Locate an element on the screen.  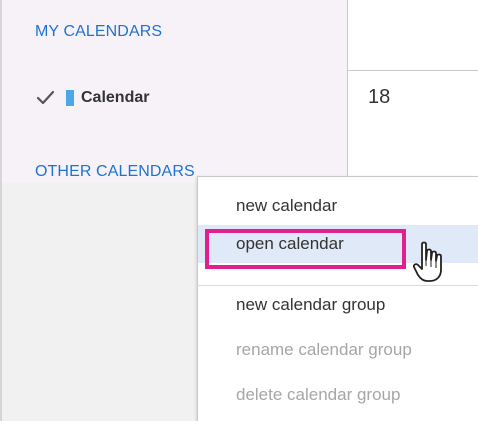
menu-item-new-calendar: new calendar is located at coordinates (338, 206).